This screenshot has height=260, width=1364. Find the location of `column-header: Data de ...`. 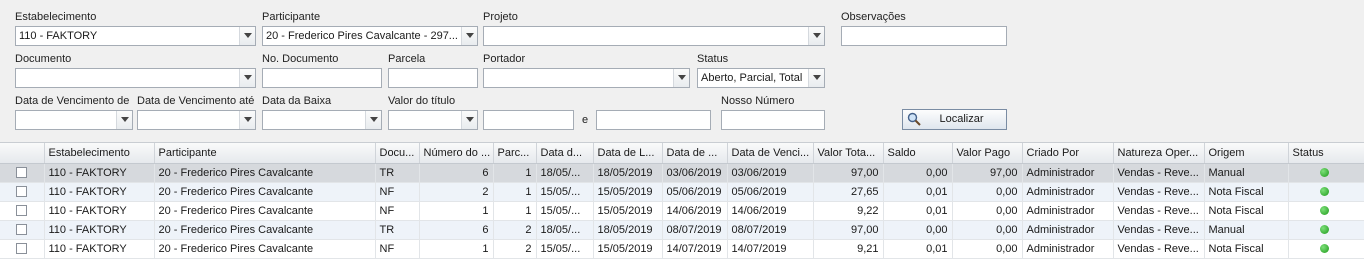

column-header: Data de ... is located at coordinates (695, 153).